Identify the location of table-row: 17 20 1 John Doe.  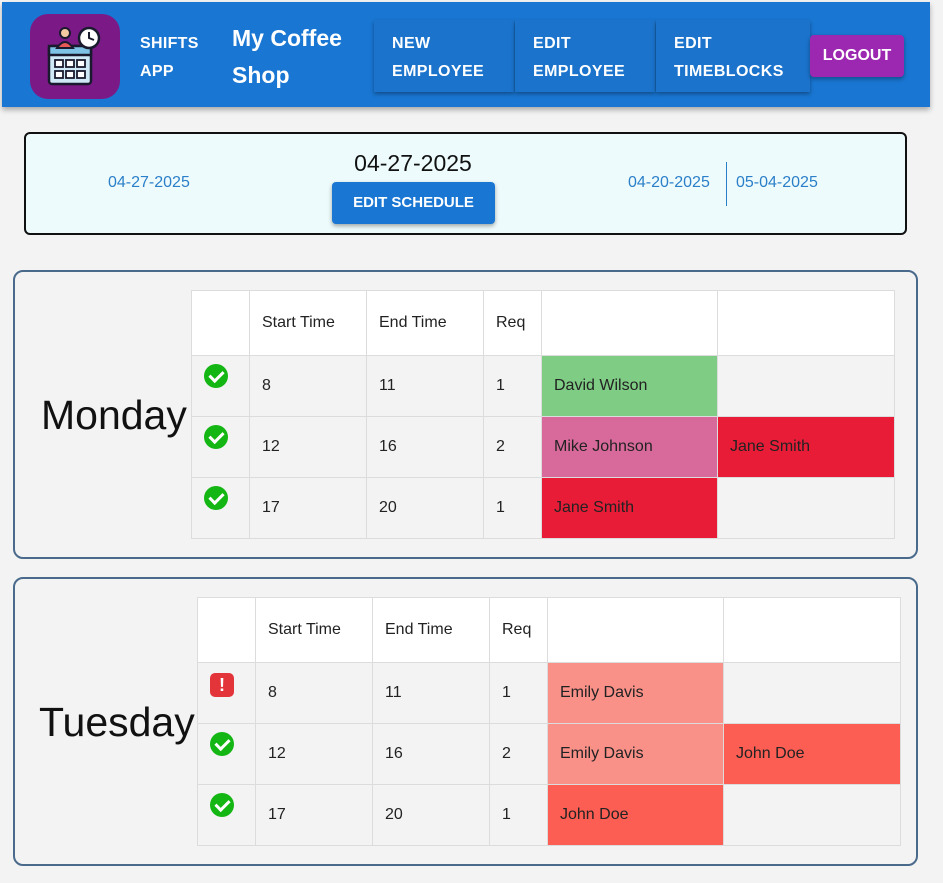
(549, 815).